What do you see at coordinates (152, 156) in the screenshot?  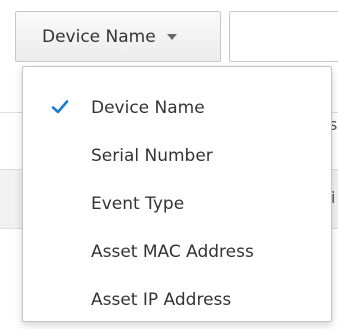 I see `menu-item-label: Serial Number` at bounding box center [152, 156].